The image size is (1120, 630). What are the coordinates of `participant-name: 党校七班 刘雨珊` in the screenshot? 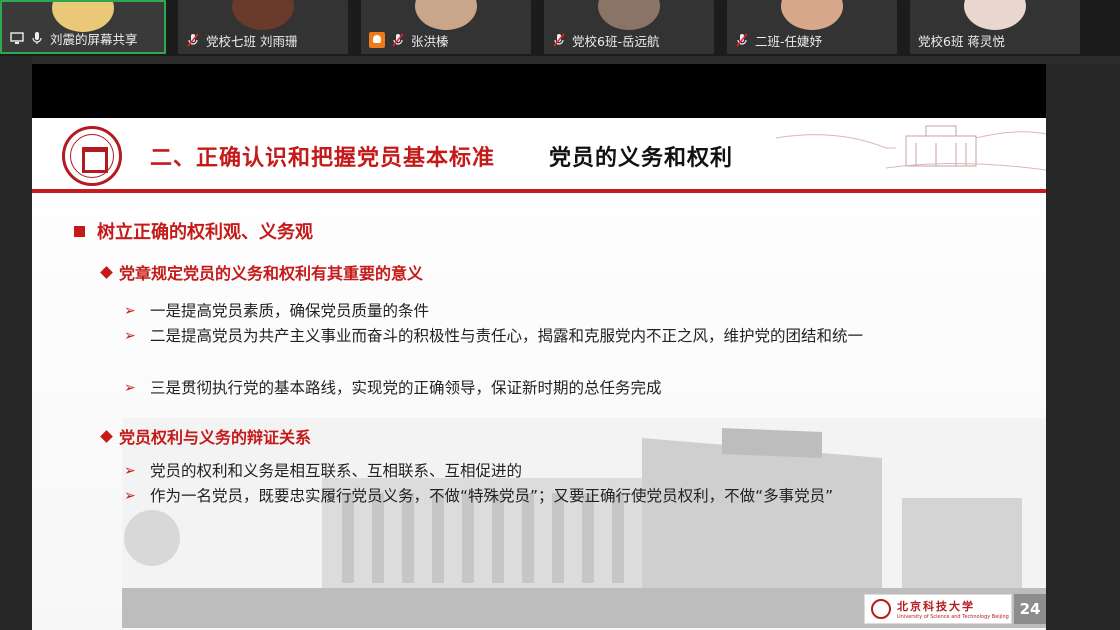 It's located at (252, 41).